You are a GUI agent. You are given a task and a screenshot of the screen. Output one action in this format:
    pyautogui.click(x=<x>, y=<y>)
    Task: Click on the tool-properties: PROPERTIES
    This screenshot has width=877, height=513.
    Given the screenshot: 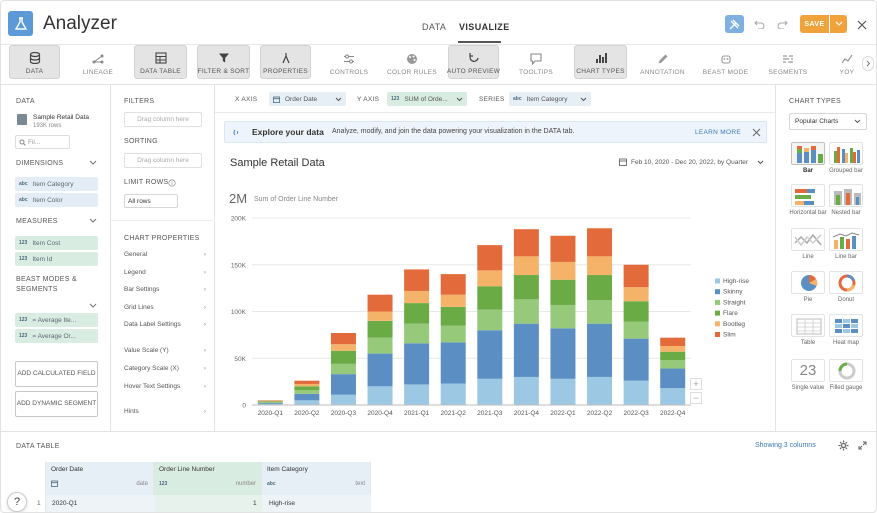 What is the action you would take?
    pyautogui.click(x=285, y=62)
    